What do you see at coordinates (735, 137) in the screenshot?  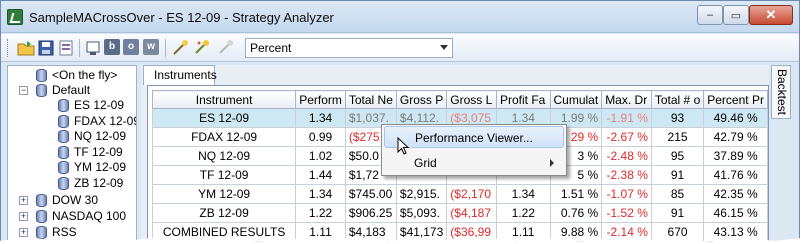 I see `grid-cell: 42.79 %` at bounding box center [735, 137].